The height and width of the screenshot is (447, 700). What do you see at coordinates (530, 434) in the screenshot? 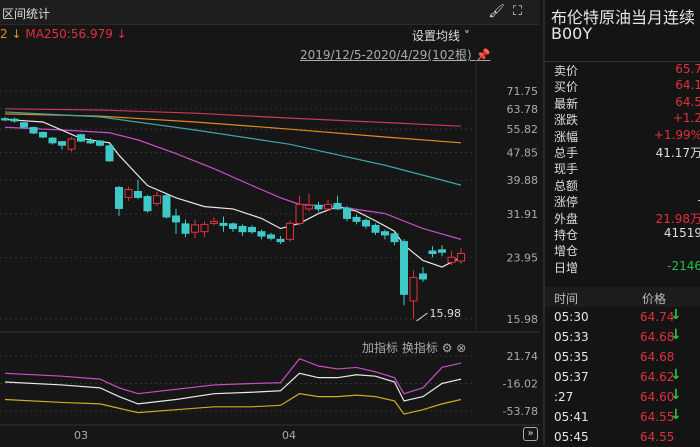
I see `expand-right-button: »` at bounding box center [530, 434].